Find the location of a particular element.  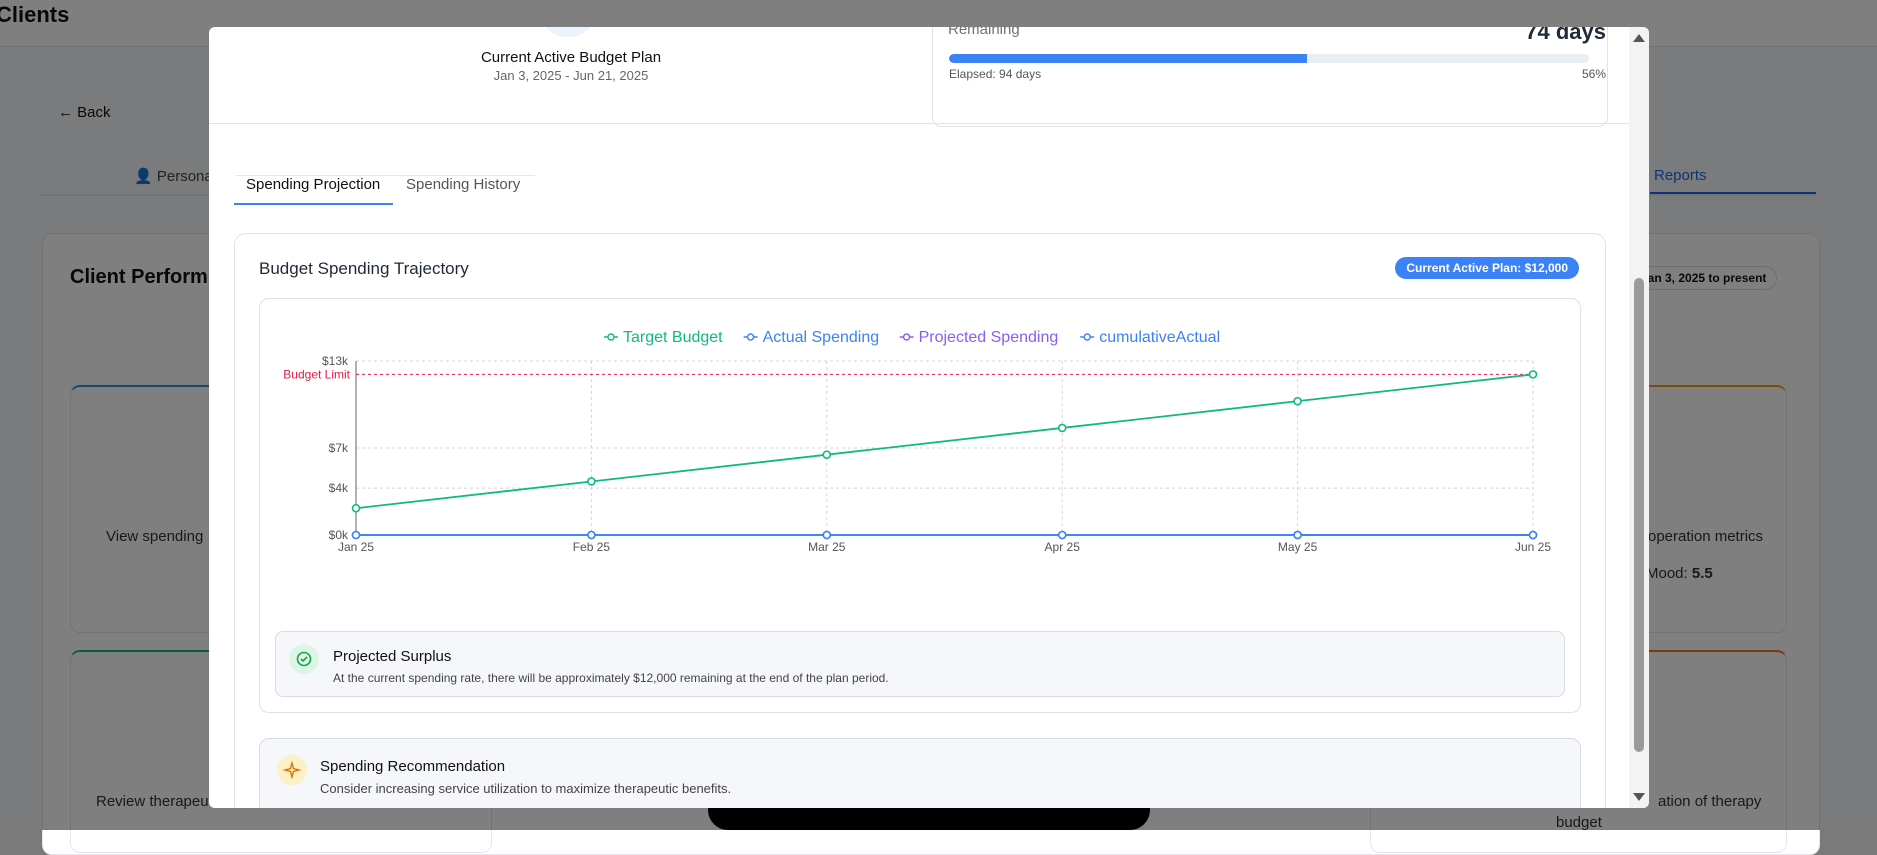

x-tick-label: May 25 is located at coordinates (1298, 547).